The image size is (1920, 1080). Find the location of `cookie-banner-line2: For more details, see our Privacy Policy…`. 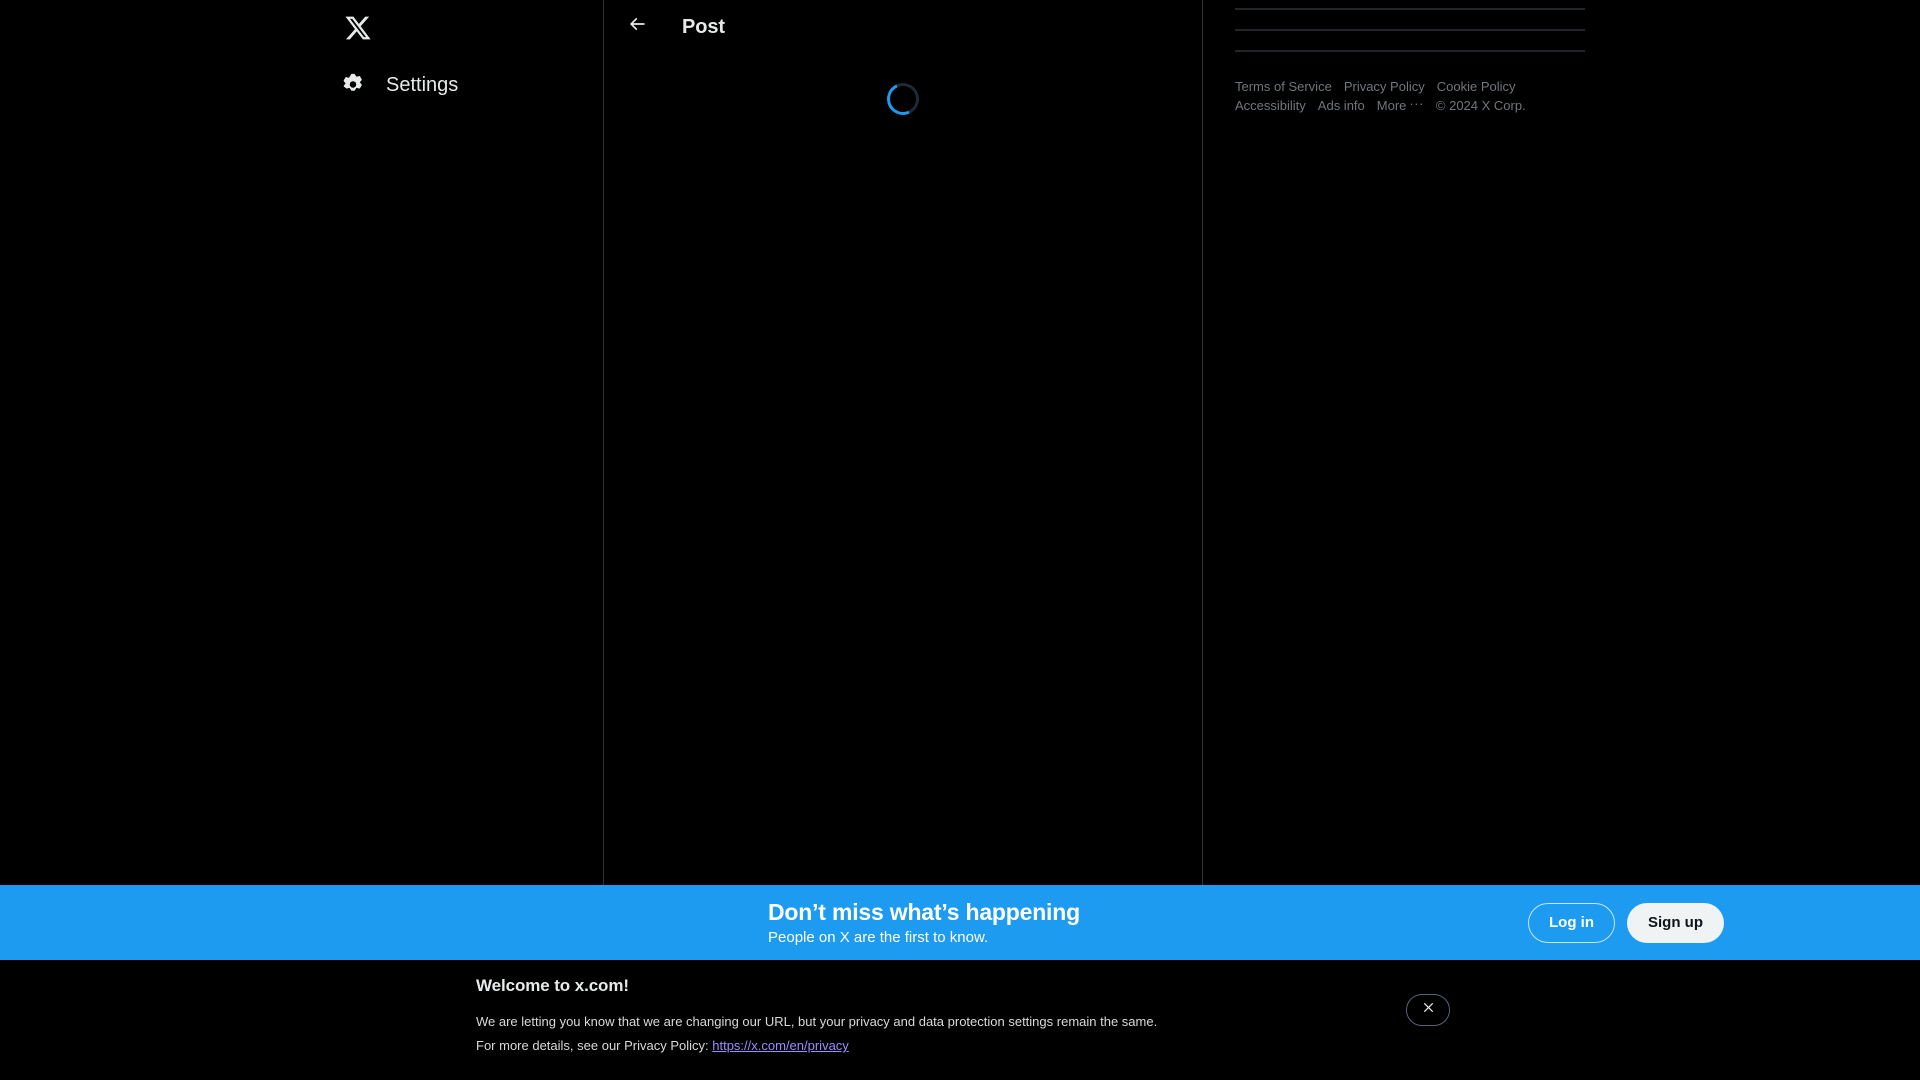

cookie-banner-line2: For more details, see our Privacy Policy… is located at coordinates (856, 1046).